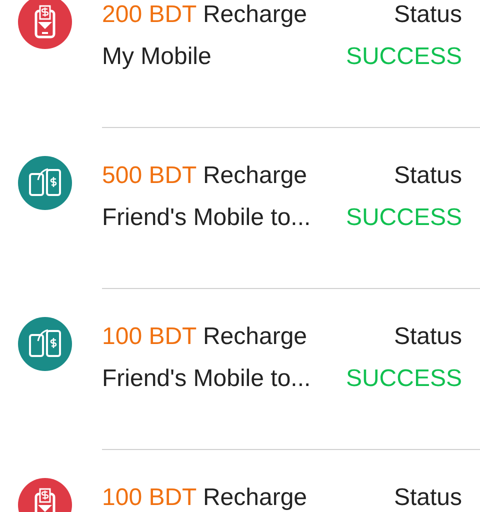 The width and height of the screenshot is (480, 512). I want to click on phone-dollar-icon, so click(45, 24).